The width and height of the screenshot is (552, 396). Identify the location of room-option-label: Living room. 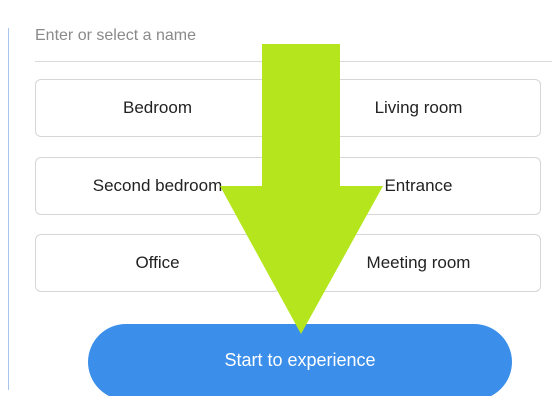
(418, 107).